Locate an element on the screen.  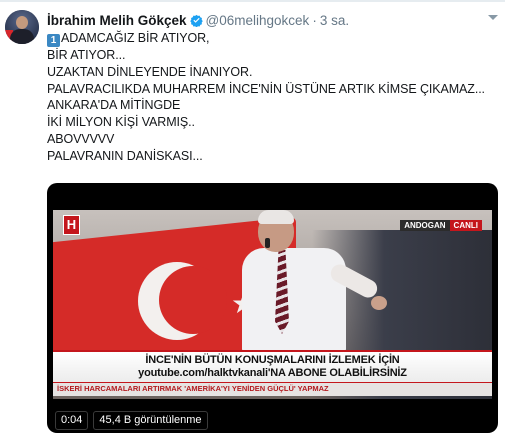
video-overlay: 0:04 45,4 B görüntülenme is located at coordinates (131, 420).